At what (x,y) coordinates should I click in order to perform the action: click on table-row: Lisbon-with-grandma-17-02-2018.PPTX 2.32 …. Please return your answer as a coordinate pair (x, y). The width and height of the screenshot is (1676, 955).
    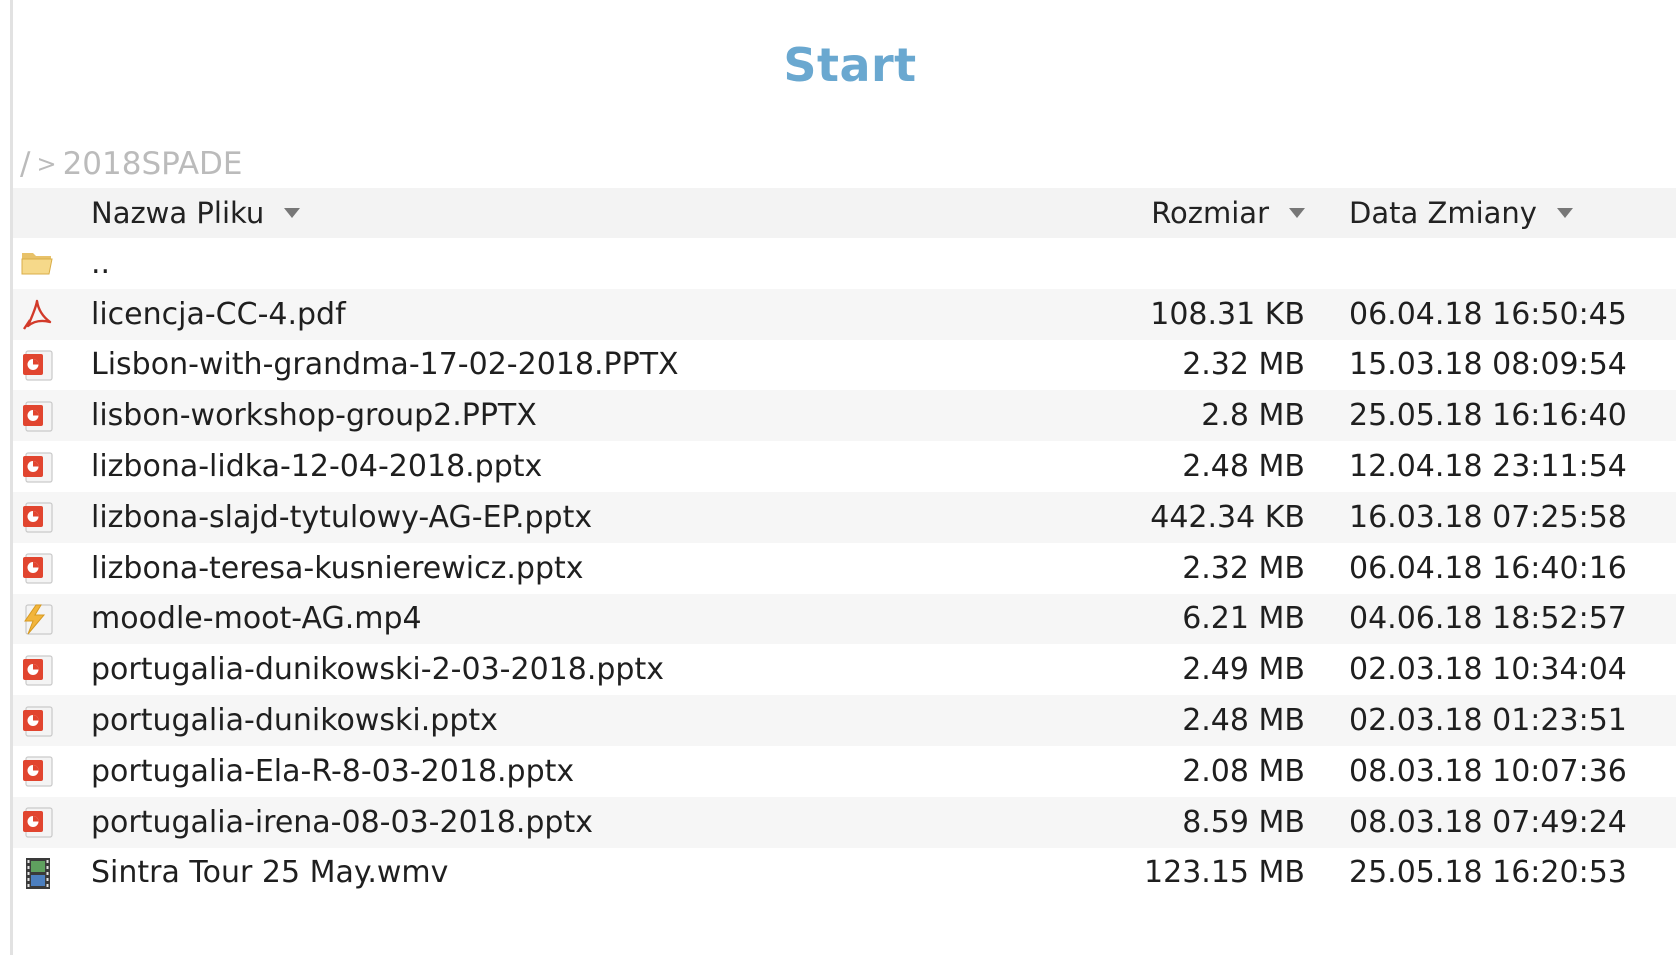
    Looking at the image, I should click on (844, 365).